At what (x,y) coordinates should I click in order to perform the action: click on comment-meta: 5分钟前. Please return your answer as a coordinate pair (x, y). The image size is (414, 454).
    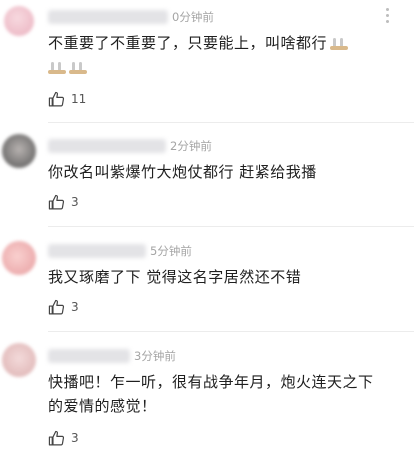
    Looking at the image, I should click on (120, 251).